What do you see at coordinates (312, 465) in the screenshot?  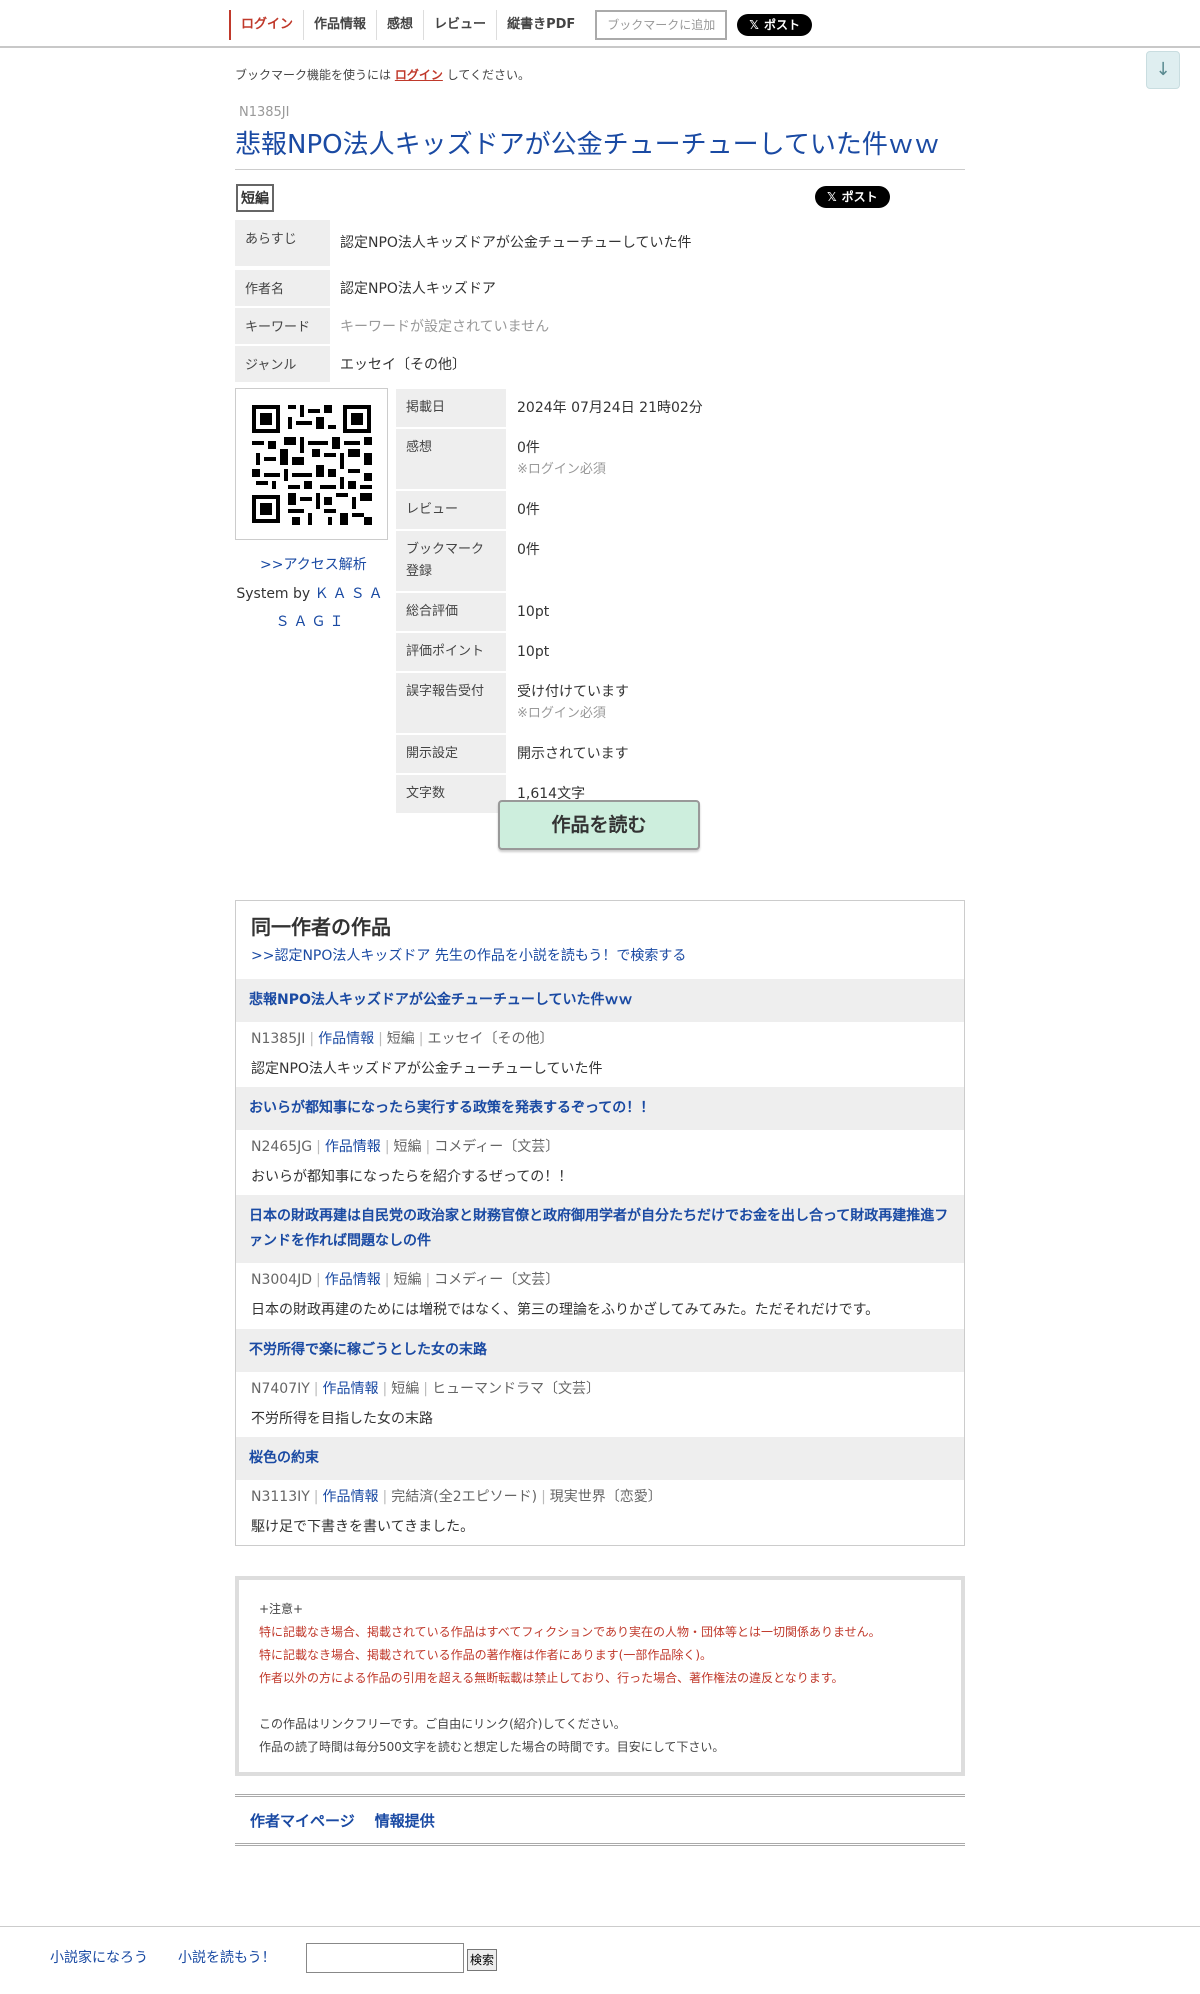 I see `qr-code-icon` at bounding box center [312, 465].